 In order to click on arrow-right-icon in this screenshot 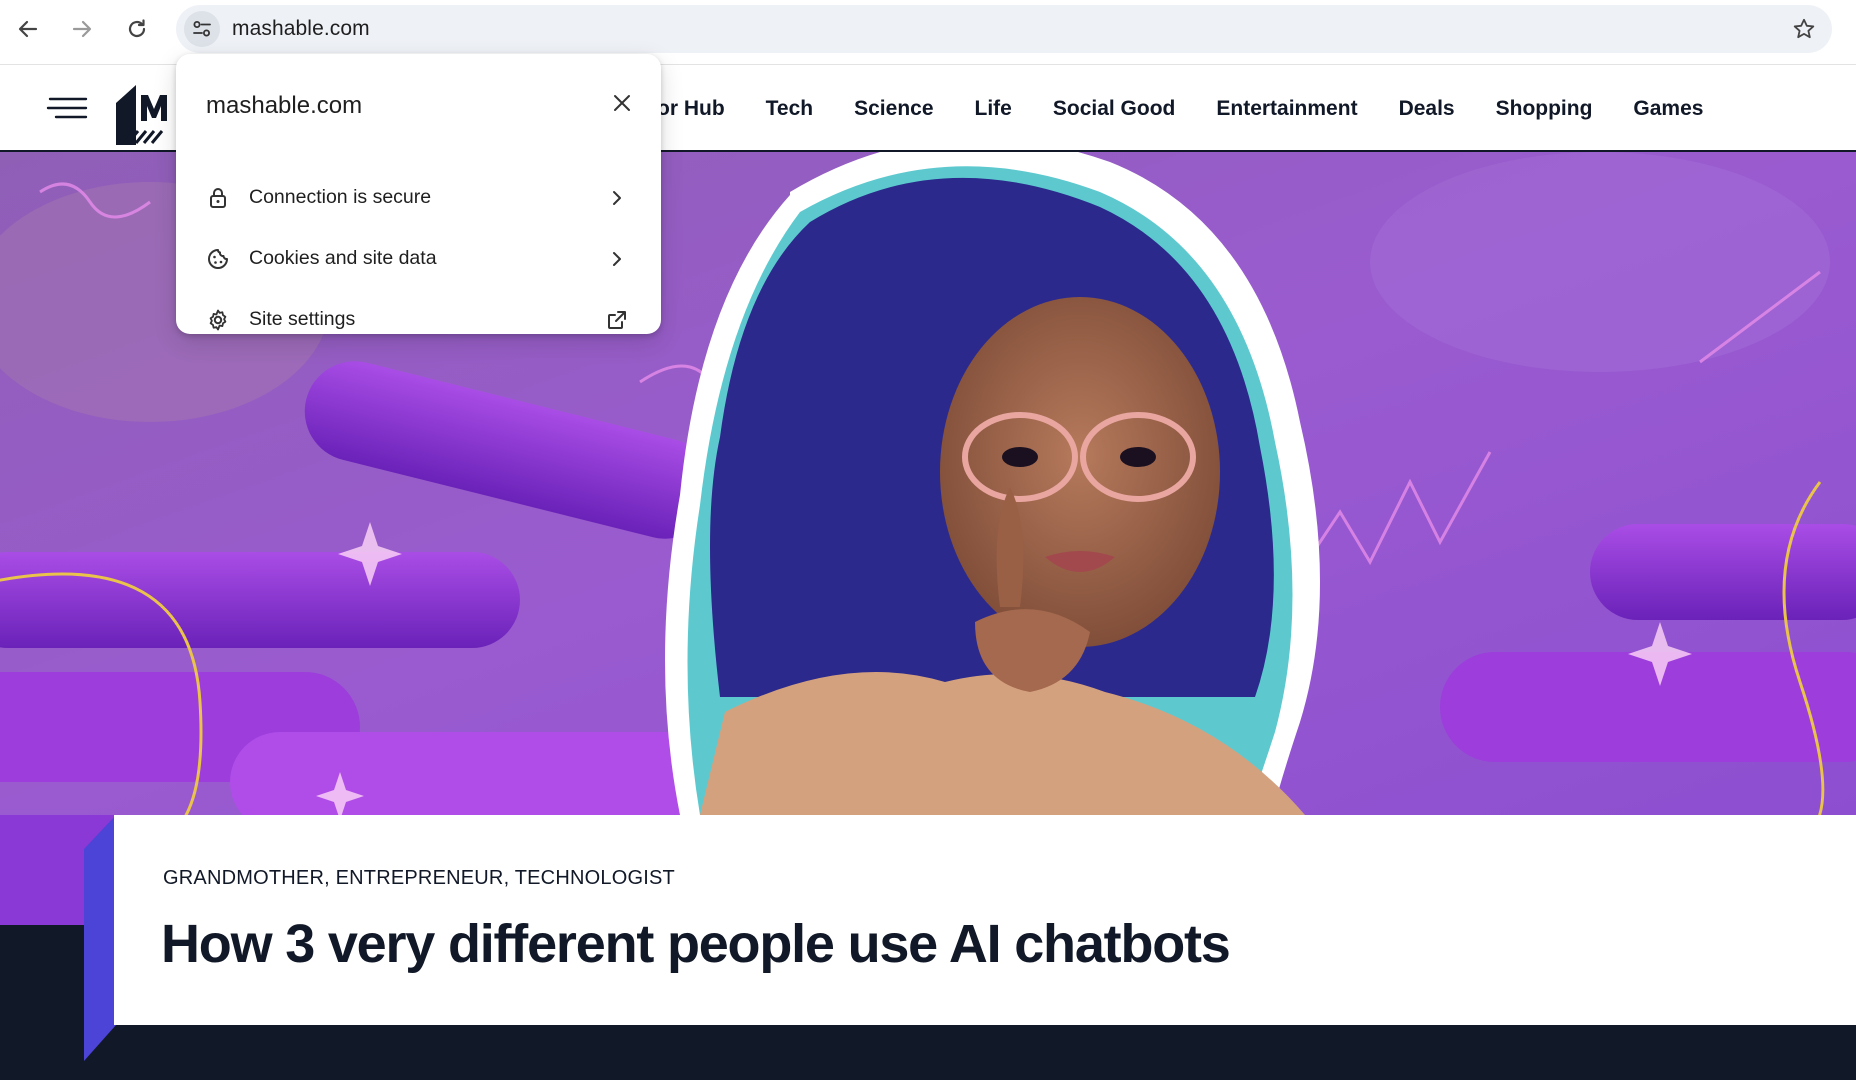, I will do `click(82, 29)`.